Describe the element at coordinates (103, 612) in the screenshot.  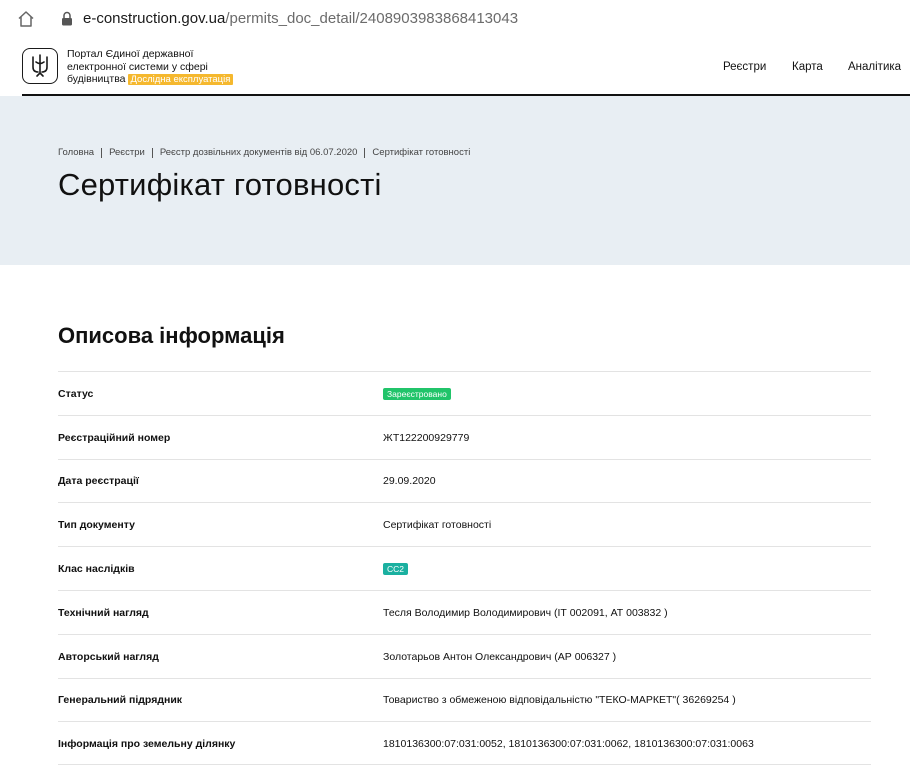
I see `row-label: Технічний нагляд` at that location.